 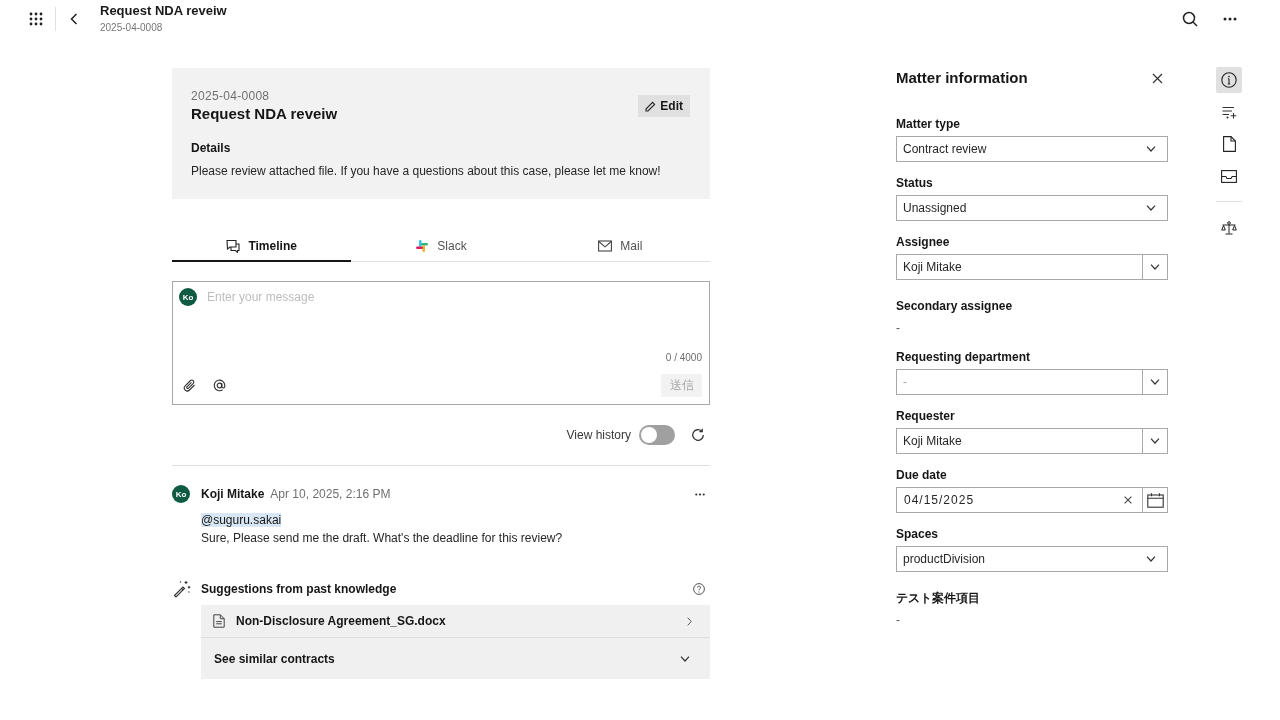 I want to click on field-label: Matter type, so click(x=928, y=124).